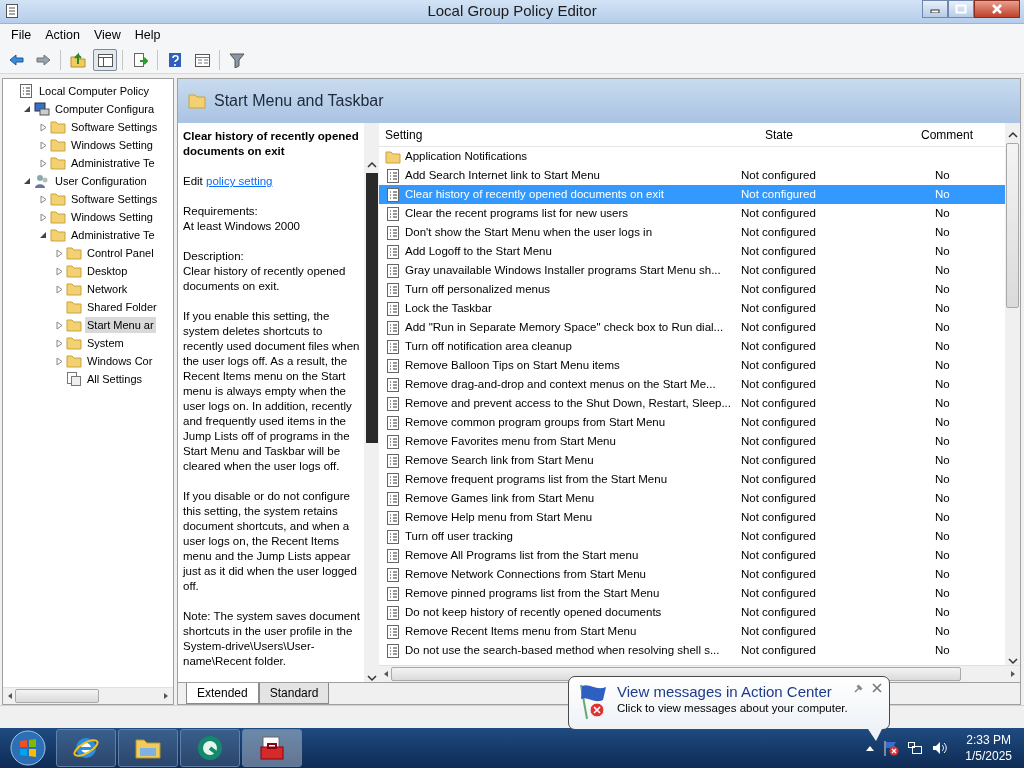 Image resolution: width=1024 pixels, height=768 pixels. I want to click on tree-item: Local Computer Policy, so click(94, 91).